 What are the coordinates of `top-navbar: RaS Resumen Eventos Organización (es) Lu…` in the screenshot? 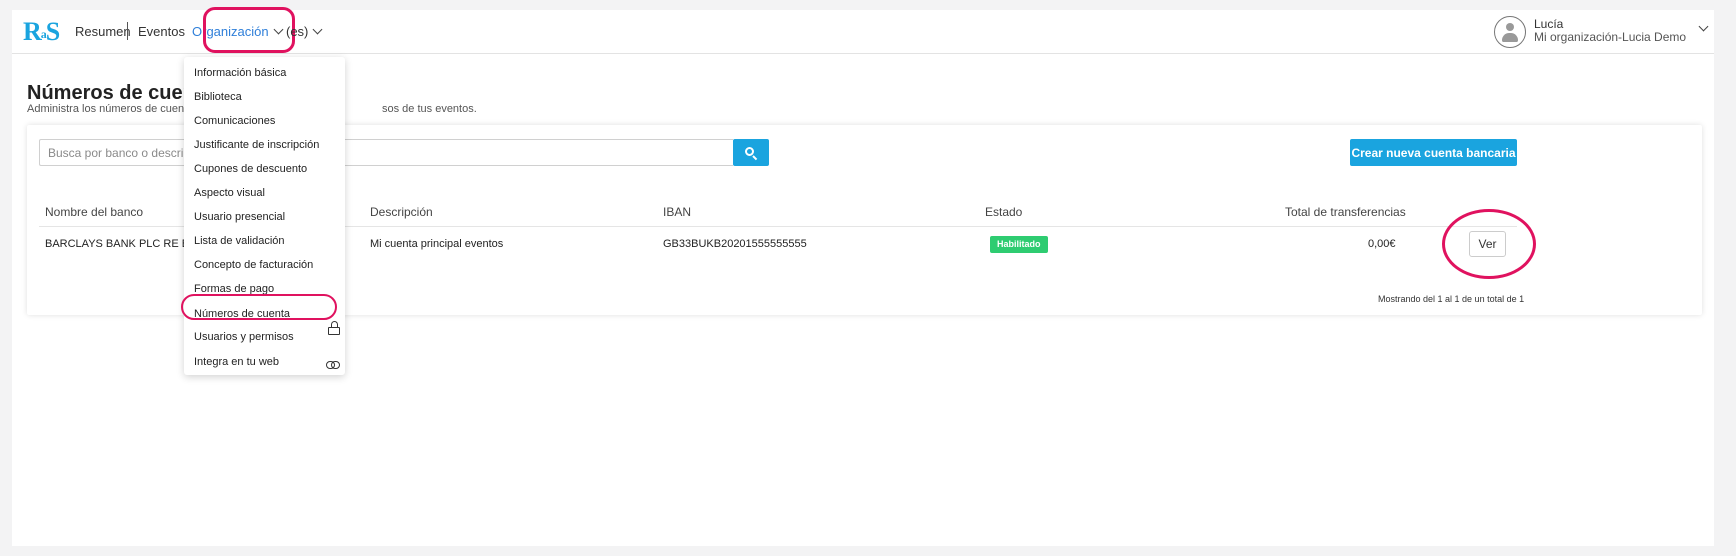 It's located at (863, 30).